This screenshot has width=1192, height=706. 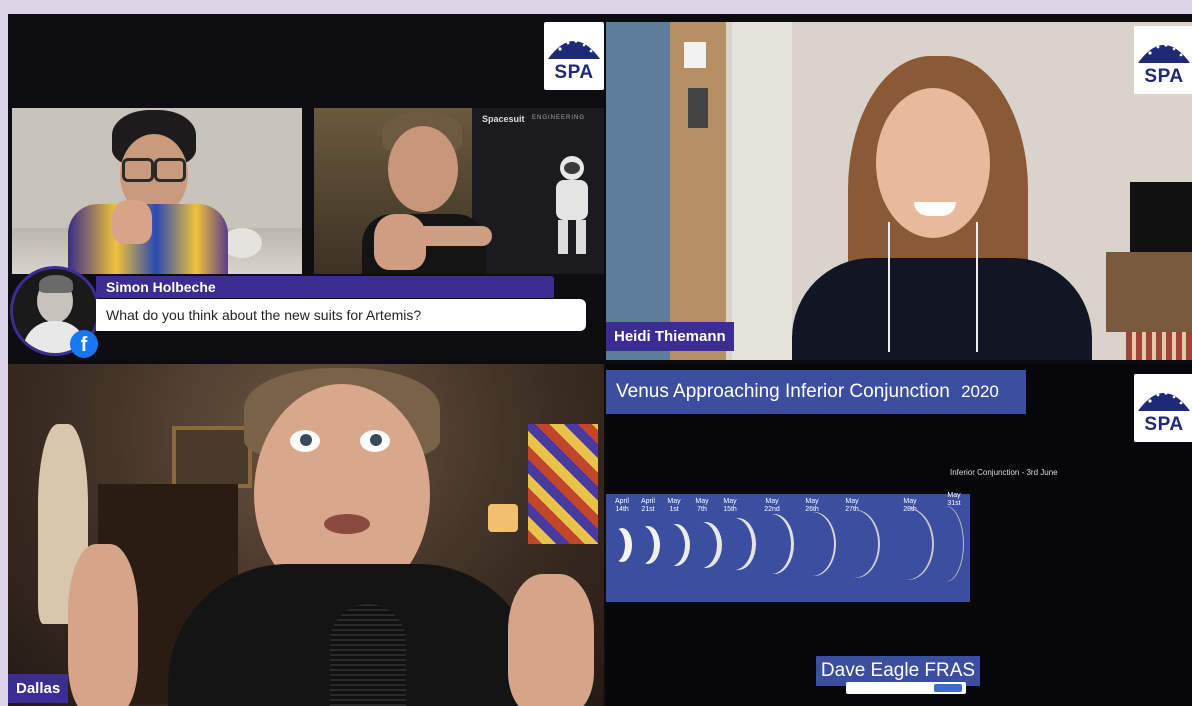 I want to click on camera-guest-2: Spacesuit ENGINEERING, so click(x=459, y=191).